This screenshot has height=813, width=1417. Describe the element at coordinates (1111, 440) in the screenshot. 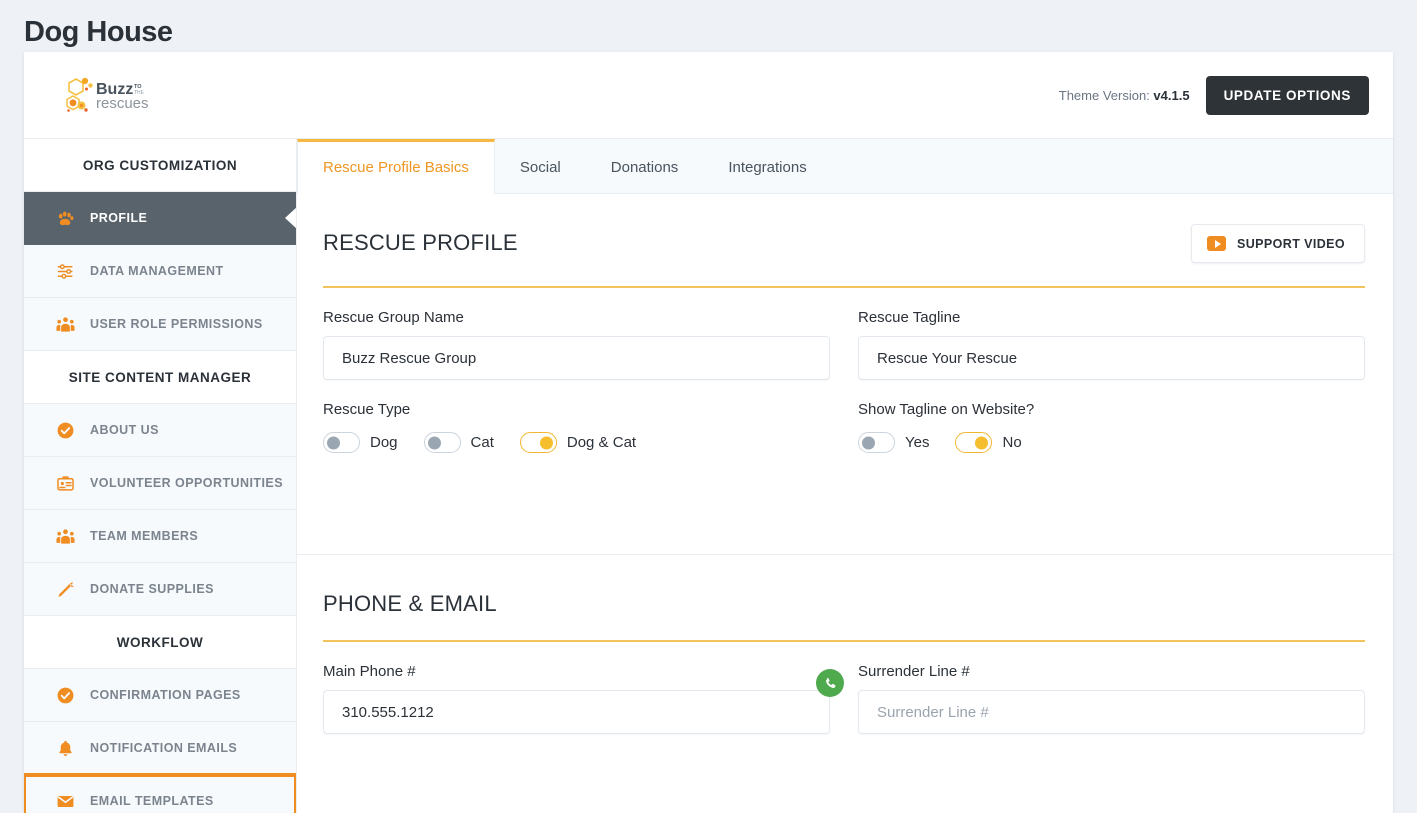

I see `show-tagline-toggle-group: Yes No` at that location.